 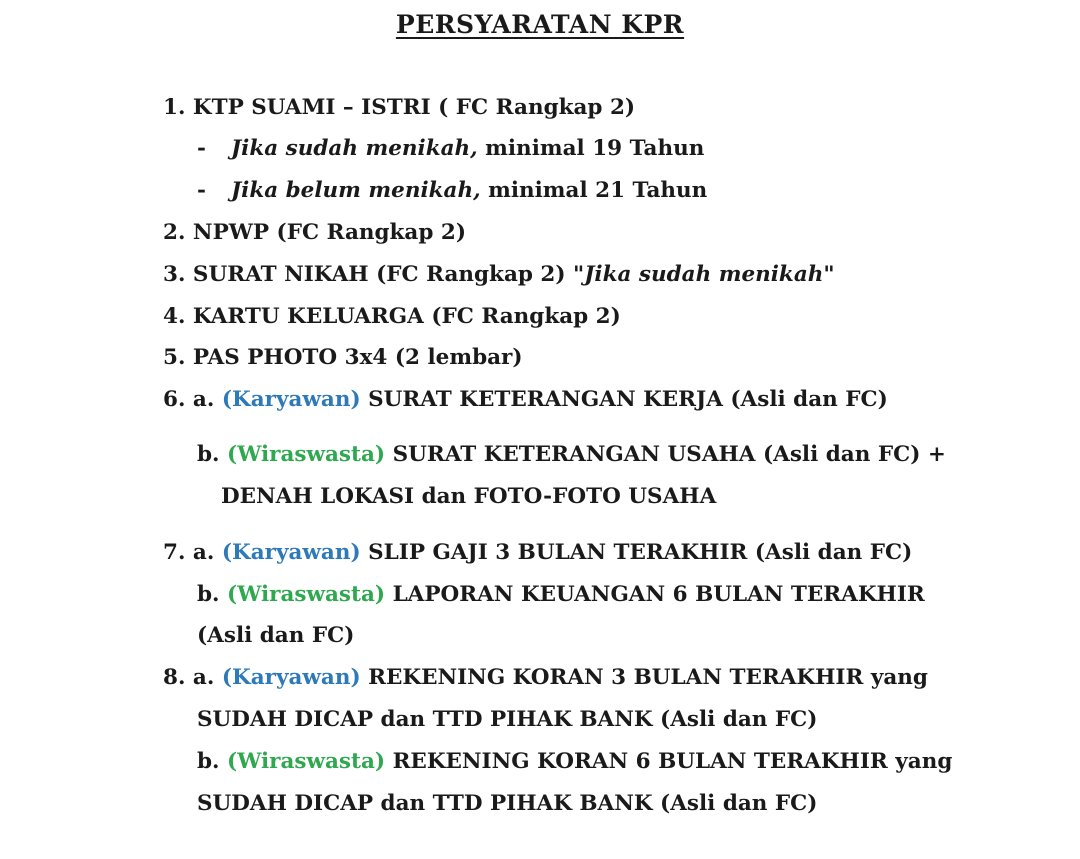 What do you see at coordinates (399, 107) in the screenshot?
I see `list-item-1: 1. KTP SUAMI – ISTRI ( FC Rangkap 2)` at bounding box center [399, 107].